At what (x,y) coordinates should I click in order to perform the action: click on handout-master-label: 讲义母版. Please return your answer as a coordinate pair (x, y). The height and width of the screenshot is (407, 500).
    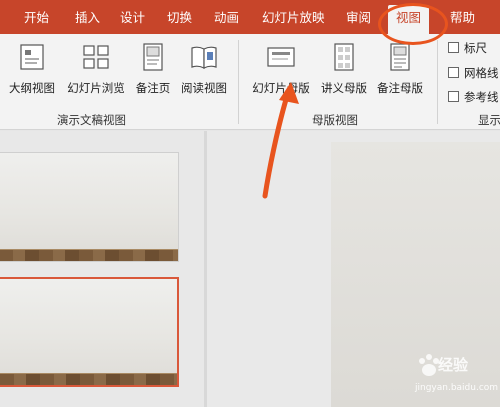
    Looking at the image, I should click on (344, 88).